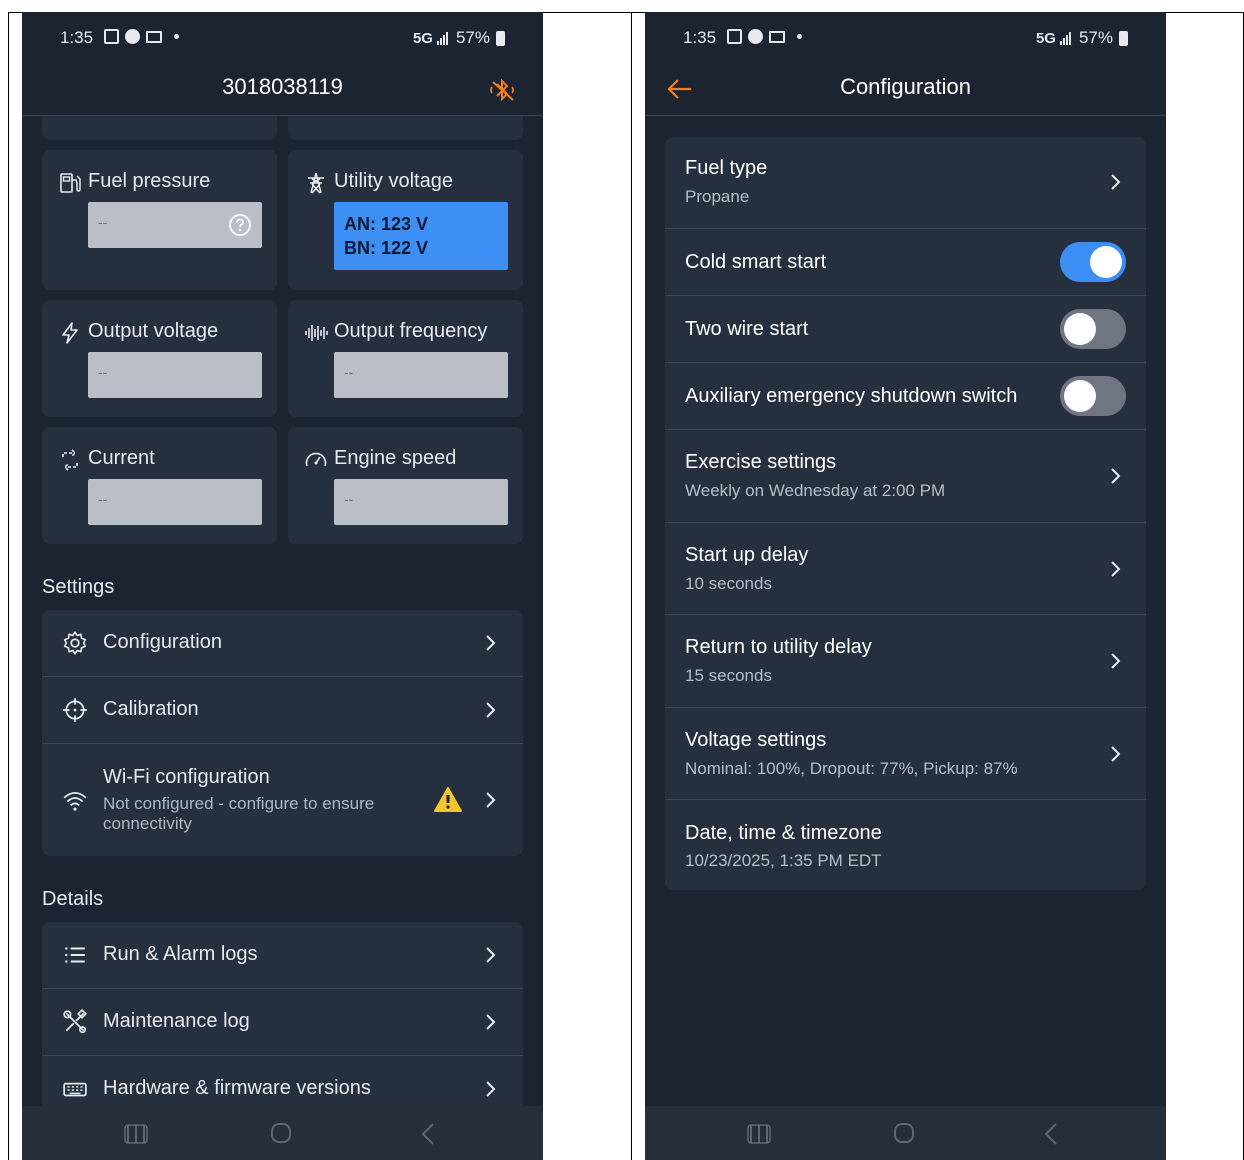  I want to click on config-cold-smart-start: Cold smart start, so click(905, 262).